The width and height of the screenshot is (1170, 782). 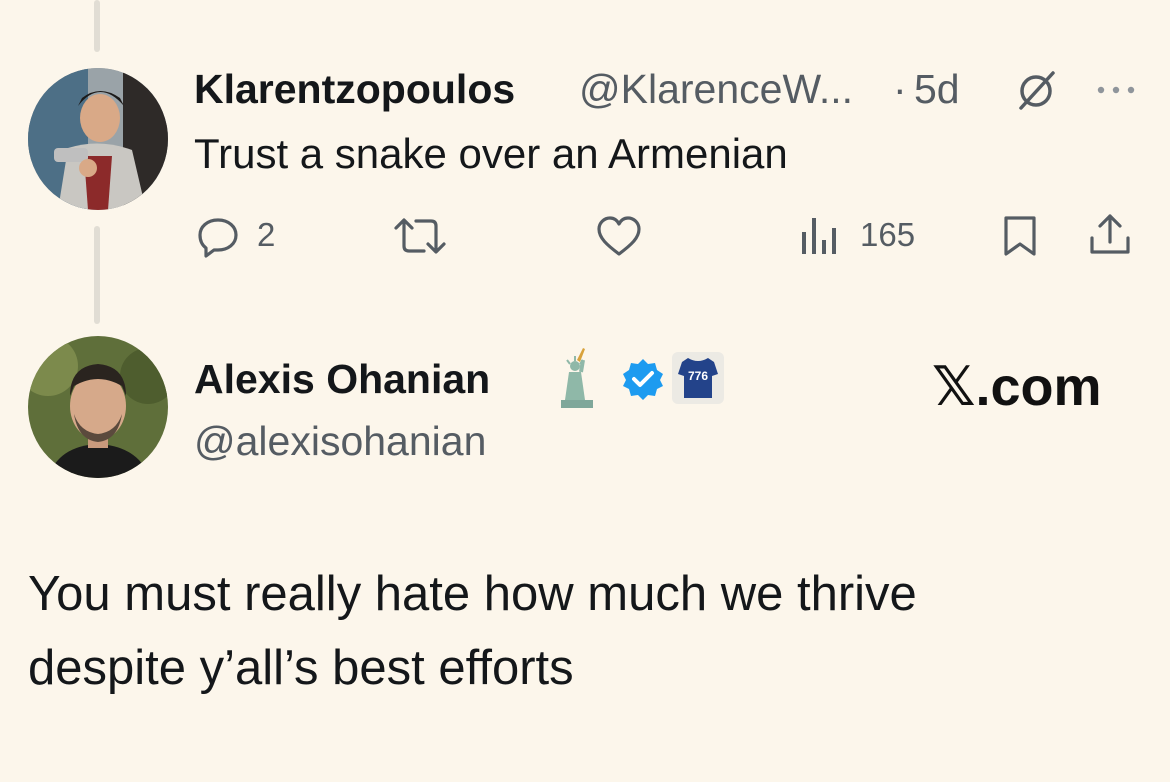 What do you see at coordinates (354, 89) in the screenshot?
I see `display-name: Klarentzopoulos` at bounding box center [354, 89].